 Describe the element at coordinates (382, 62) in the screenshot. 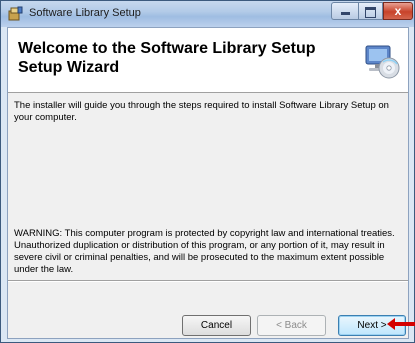

I see `setup-disc-computer-icon` at that location.